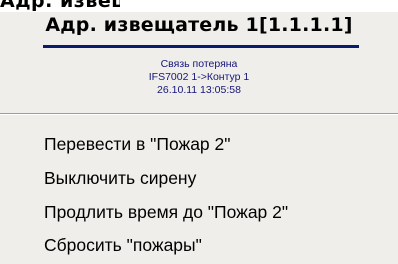 This screenshot has width=398, height=264. Describe the element at coordinates (60, 6) in the screenshot. I see `header-strip-cut-title: Адр. извещ` at that location.